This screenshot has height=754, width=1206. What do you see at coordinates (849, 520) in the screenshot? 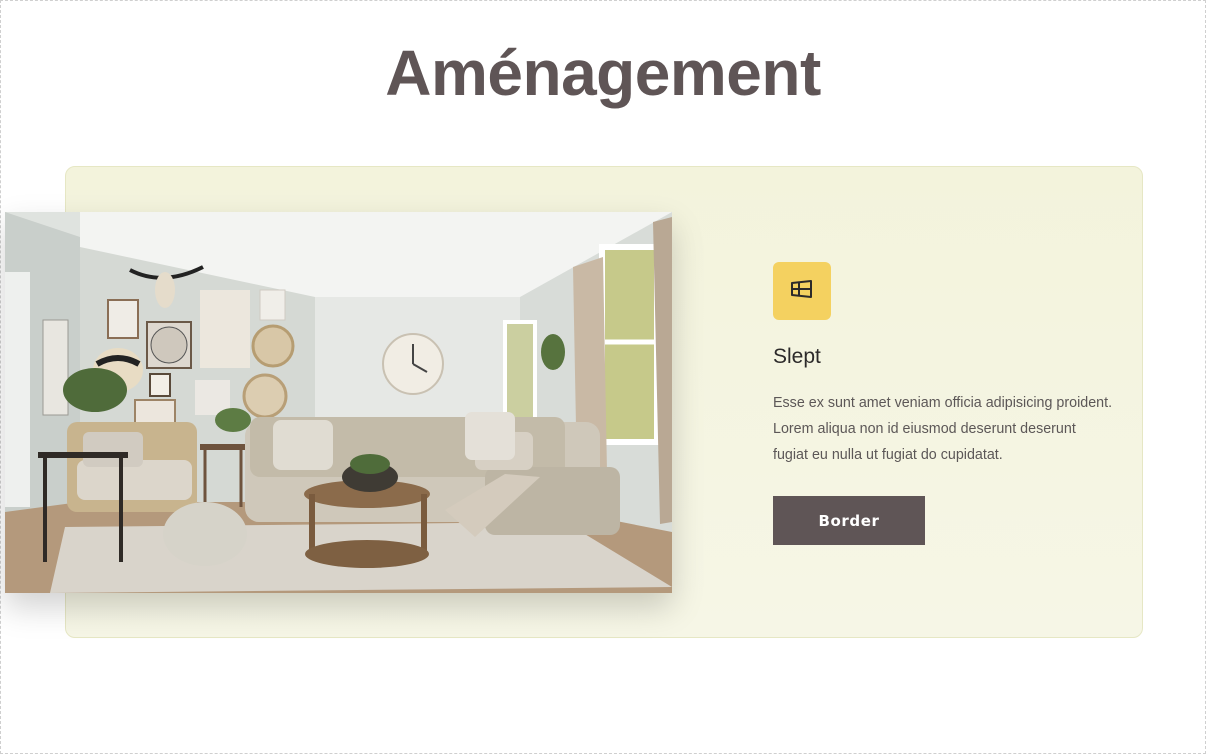
I see `border-button: Border` at bounding box center [849, 520].